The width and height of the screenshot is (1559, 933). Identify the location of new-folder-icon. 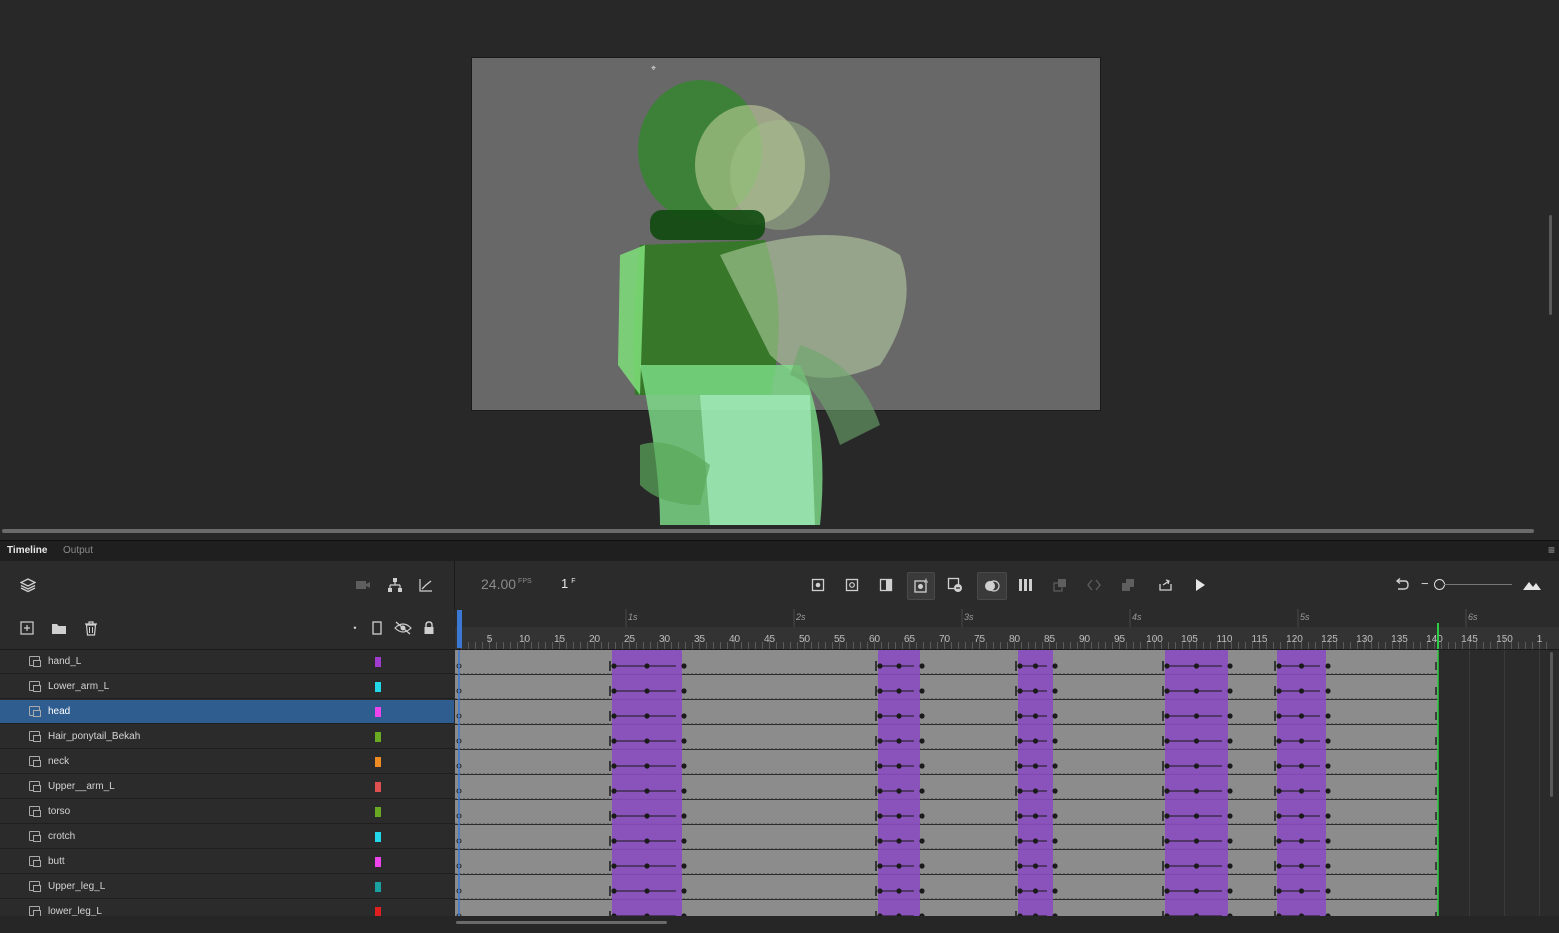
(59, 628).